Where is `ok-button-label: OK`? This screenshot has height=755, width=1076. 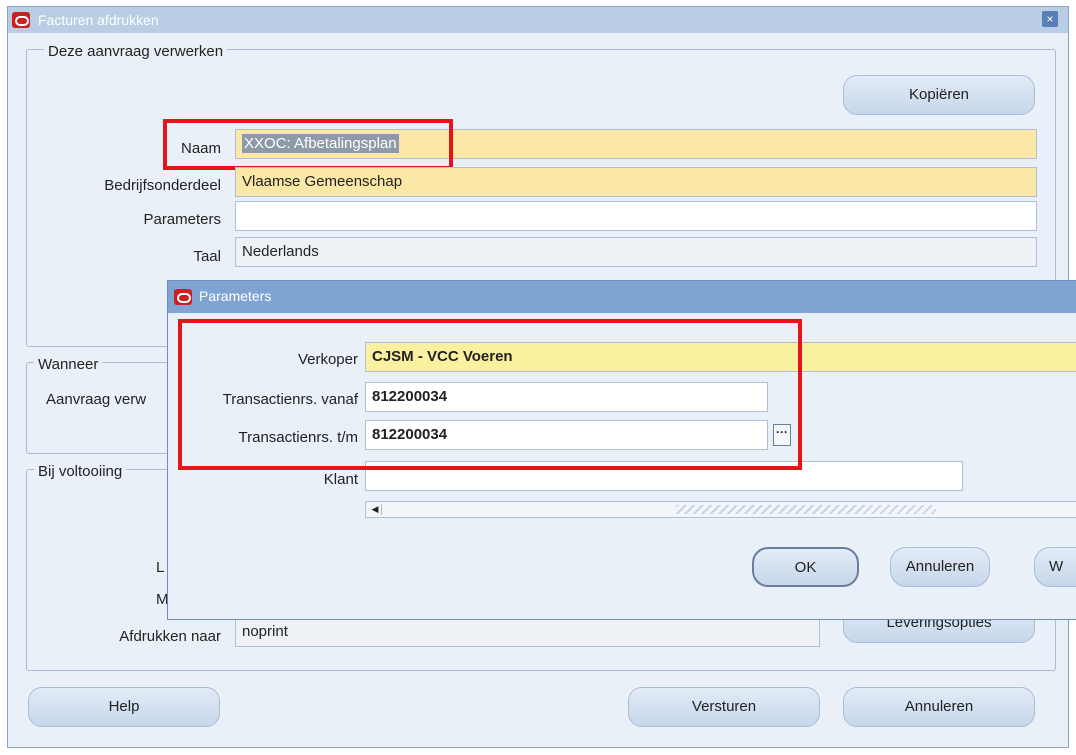
ok-button-label: OK is located at coordinates (805, 567).